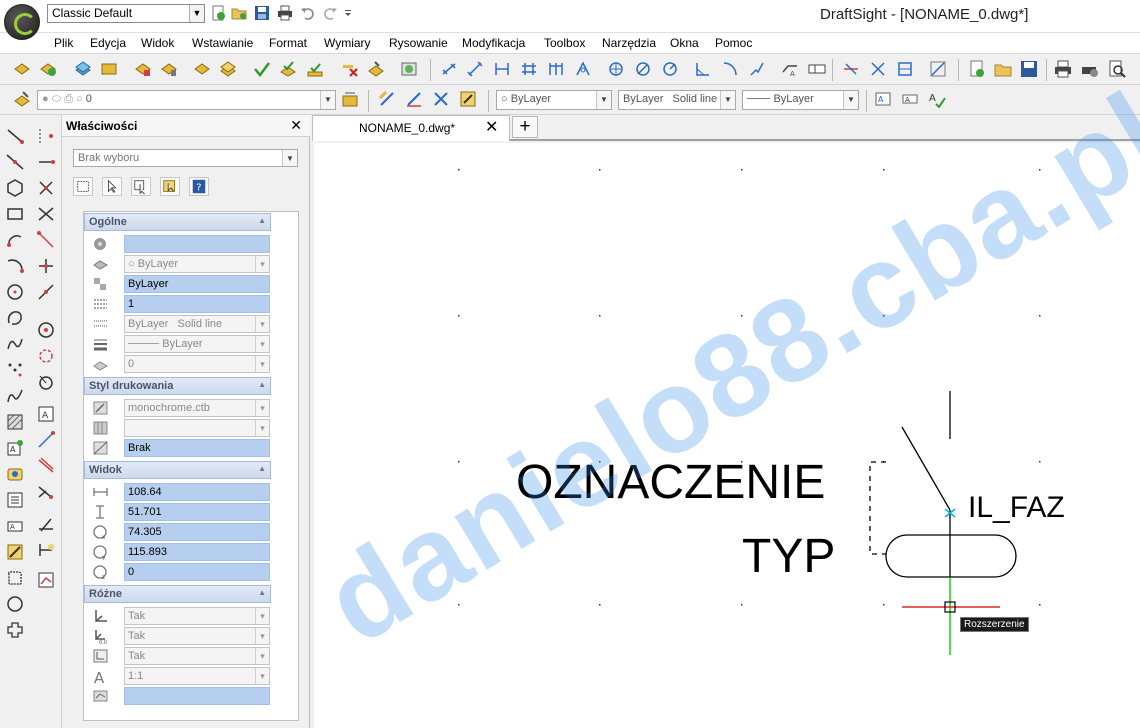  Describe the element at coordinates (197, 512) in the screenshot. I see `property-view-height-value: 51.701` at that location.